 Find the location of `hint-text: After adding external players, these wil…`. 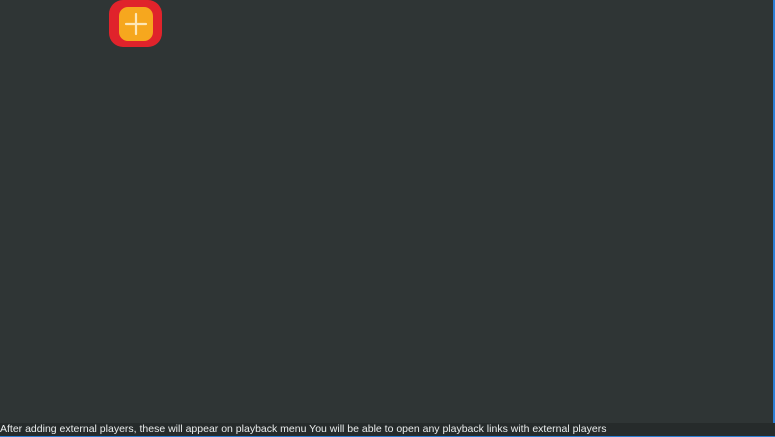

hint-text: After adding external players, these wil… is located at coordinates (303, 429).